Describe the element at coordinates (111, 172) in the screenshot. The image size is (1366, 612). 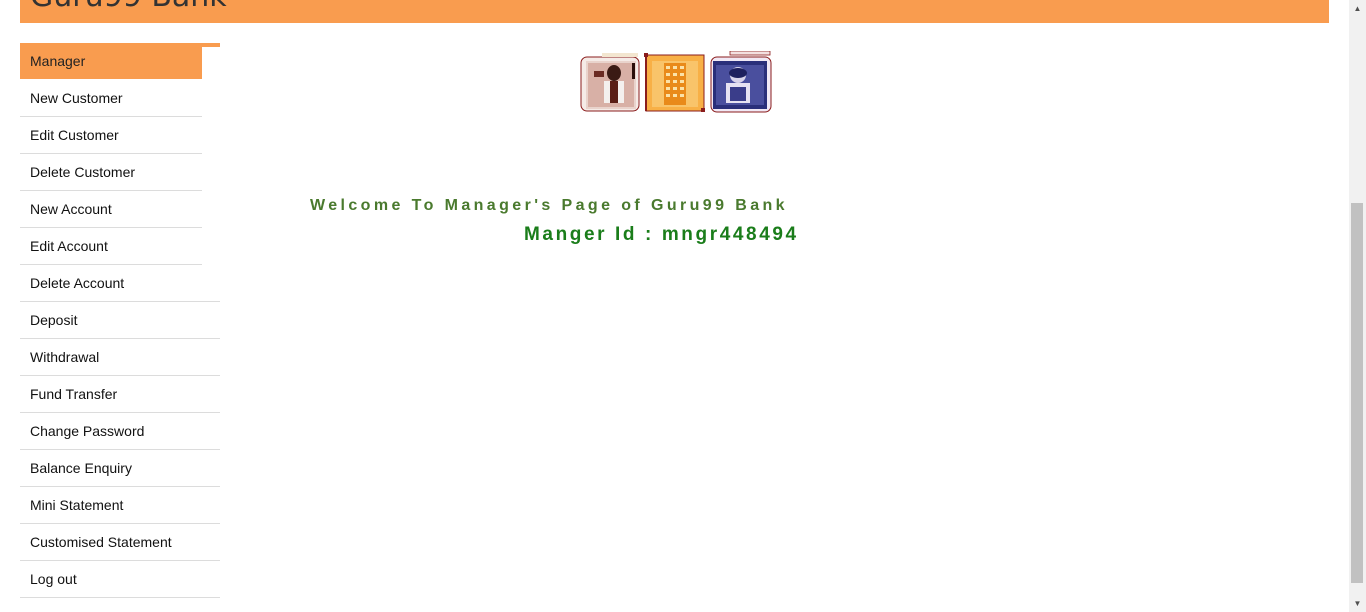
I see `sidebar-item-delete-customer: Delete Customer` at that location.